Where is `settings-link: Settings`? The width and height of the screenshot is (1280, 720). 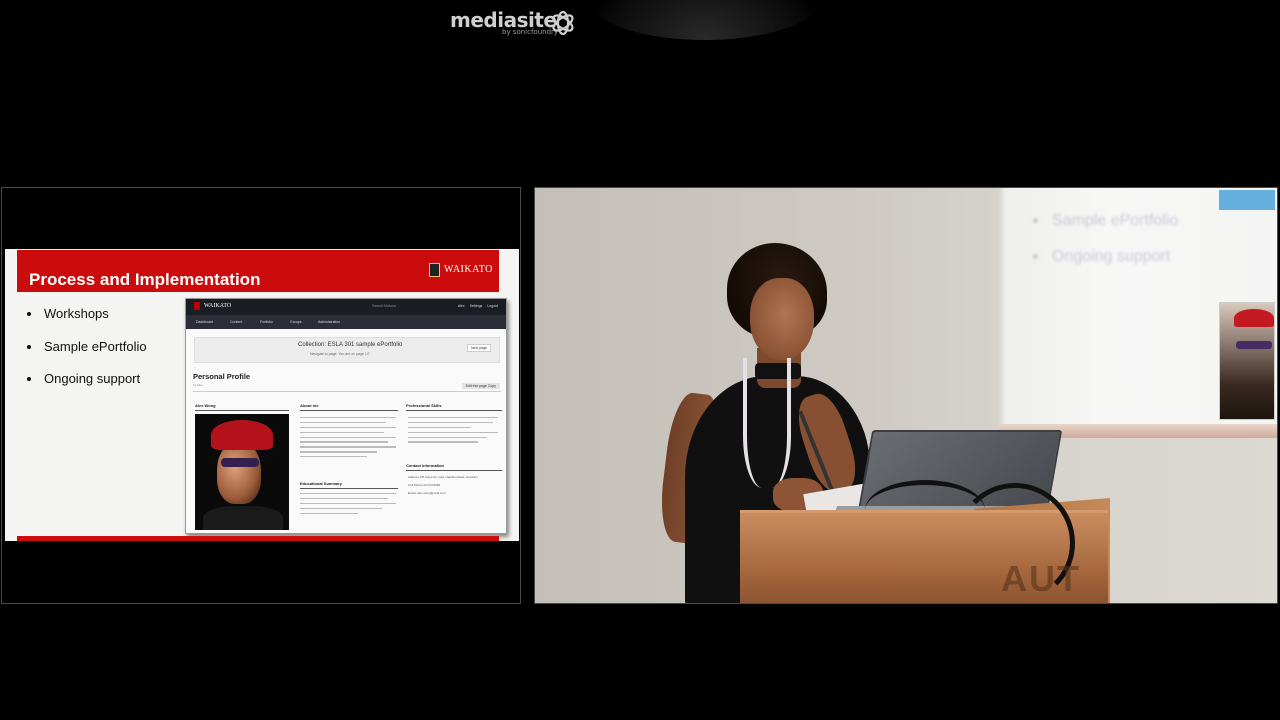 settings-link: Settings is located at coordinates (476, 306).